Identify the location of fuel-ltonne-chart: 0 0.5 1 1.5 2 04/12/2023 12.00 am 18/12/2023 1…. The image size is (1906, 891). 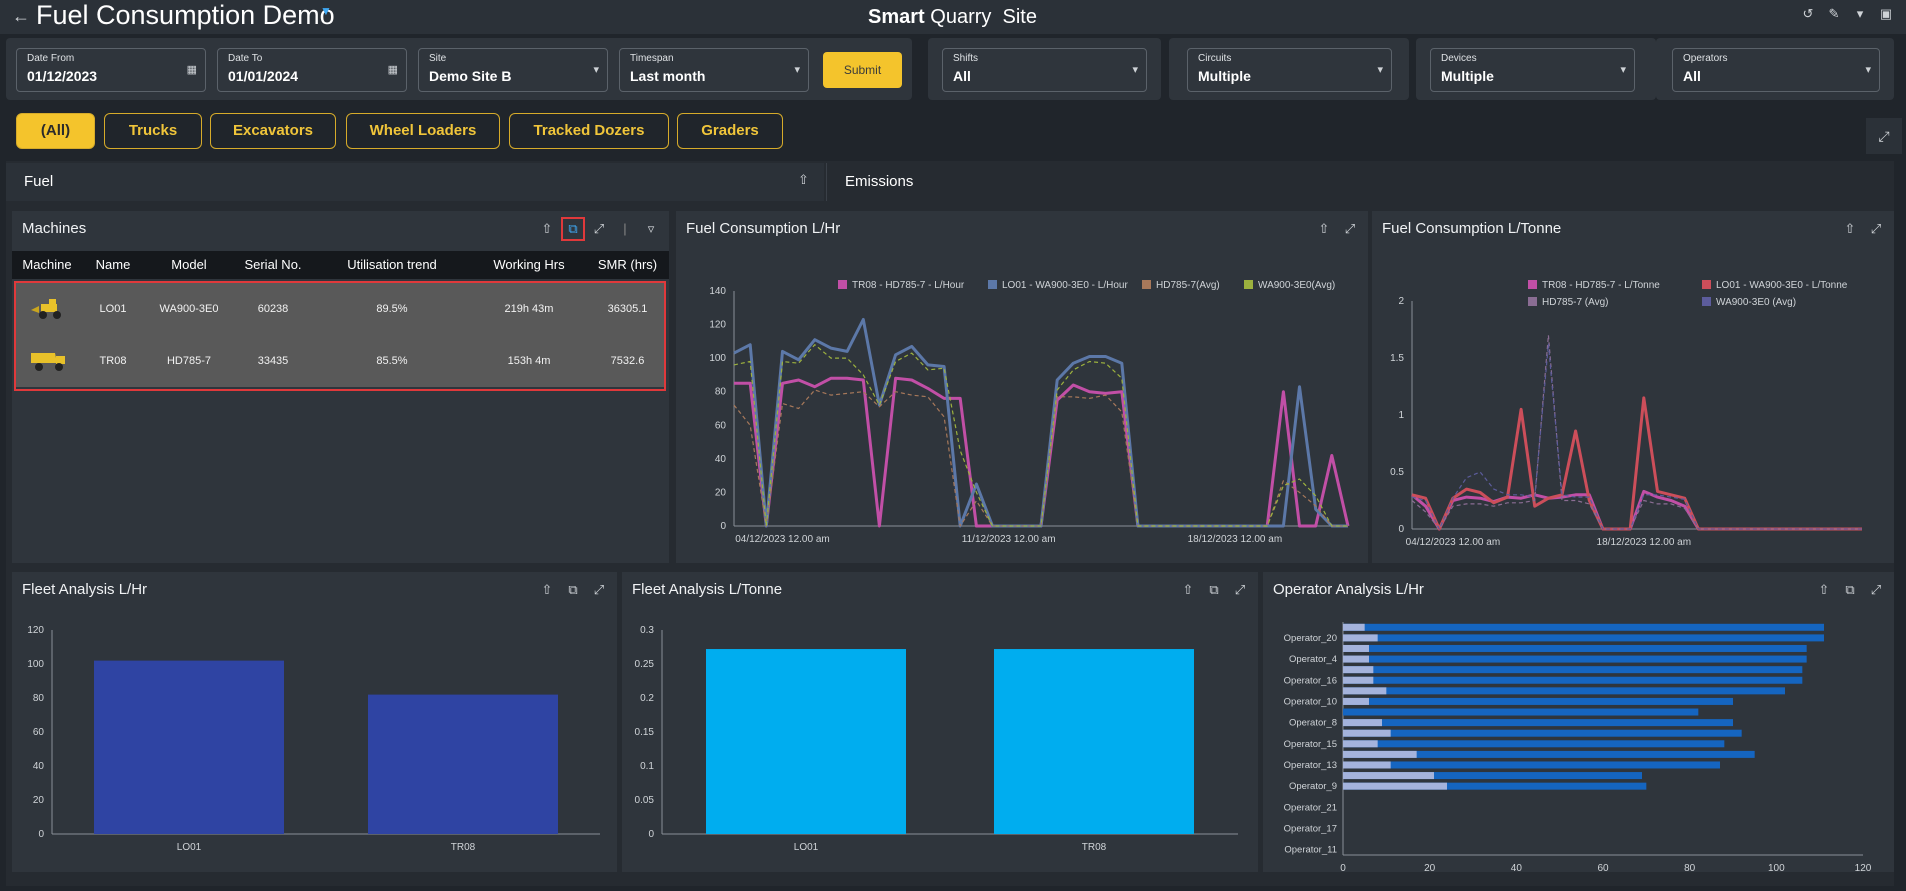
(1626, 414).